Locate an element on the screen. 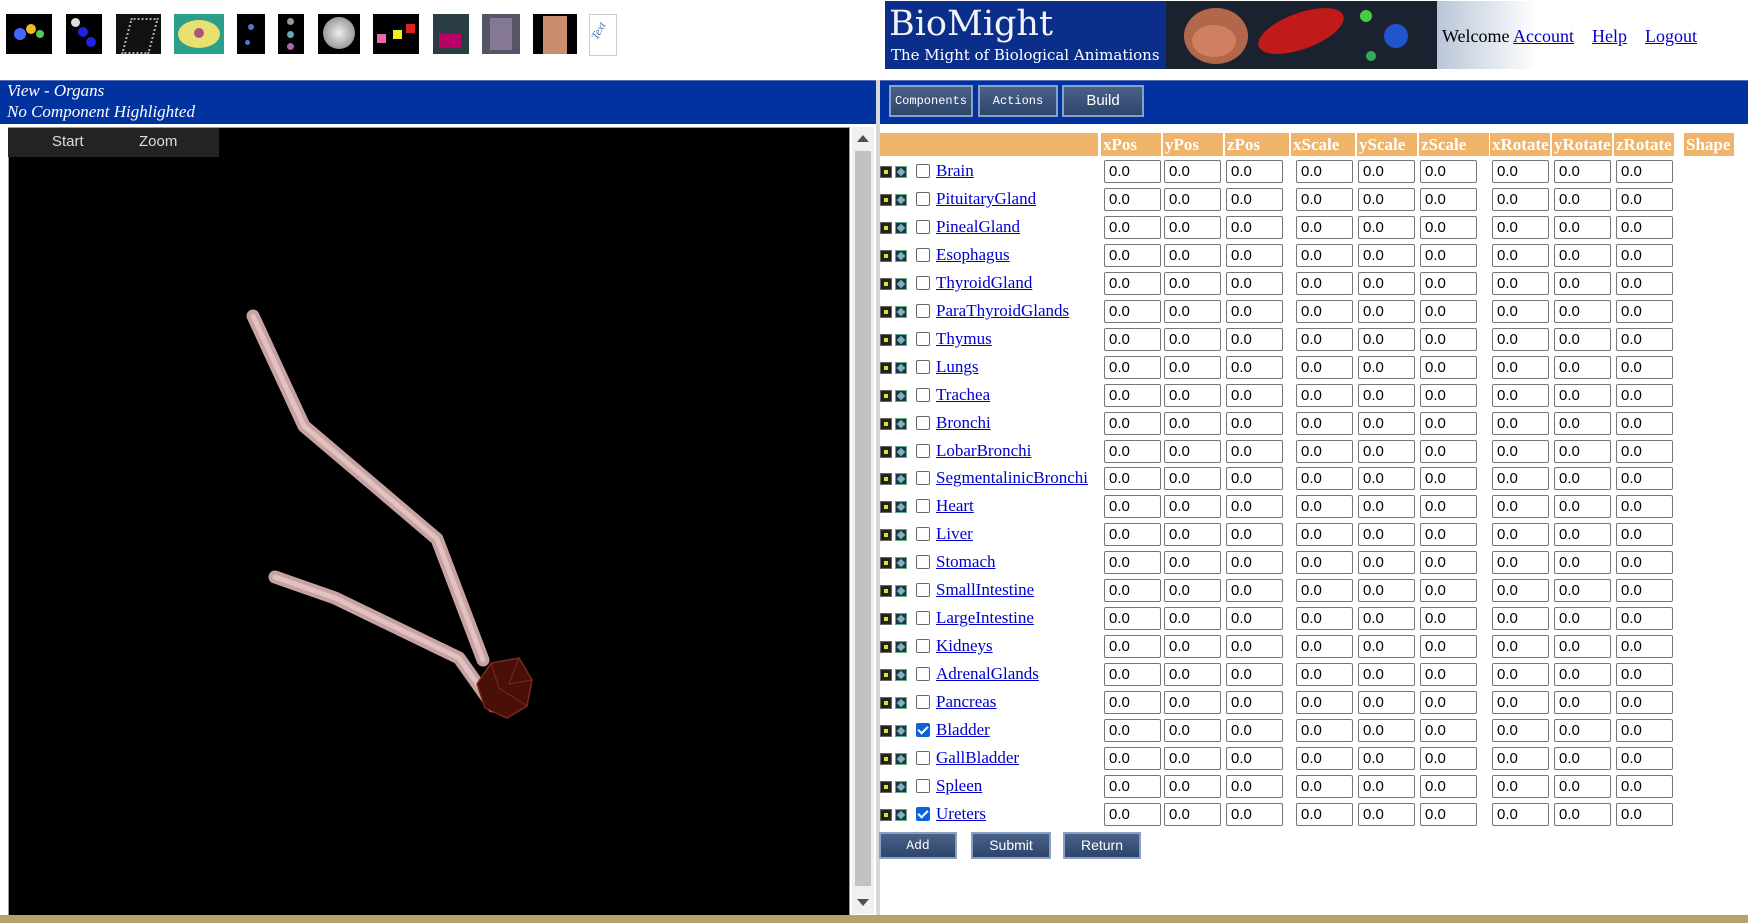 This screenshot has width=1748, height=923. scrollbar-thumb is located at coordinates (863, 518).